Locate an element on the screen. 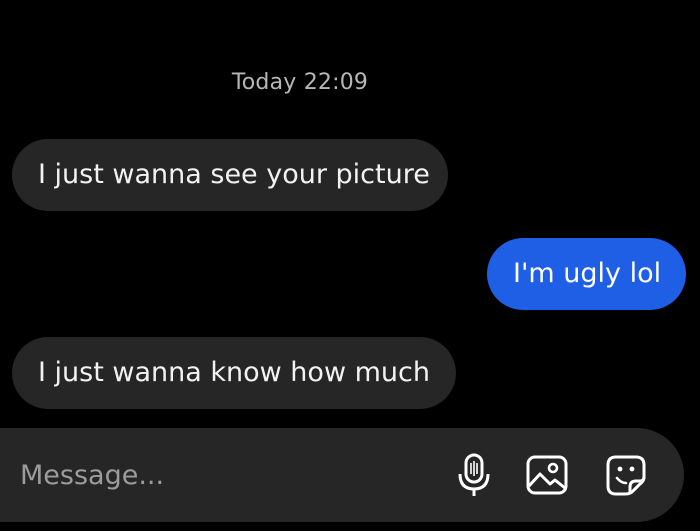 This screenshot has height=531, width=700. outgoing-message-bubble: I'm ugly lol is located at coordinates (586, 274).